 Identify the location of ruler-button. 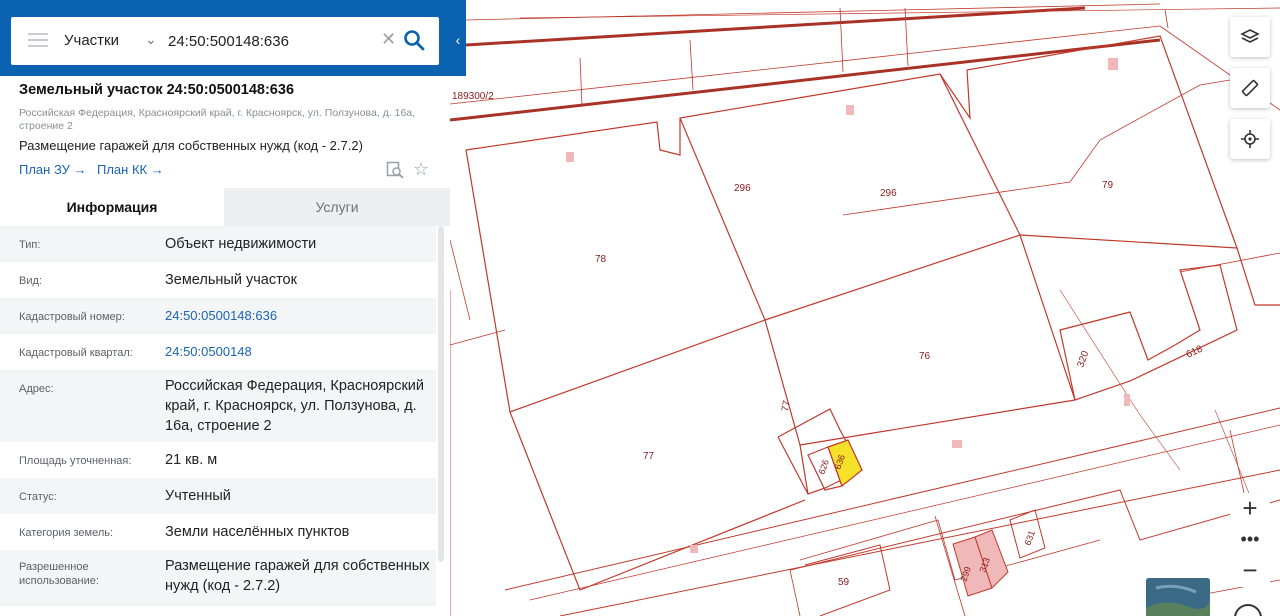
(1250, 88).